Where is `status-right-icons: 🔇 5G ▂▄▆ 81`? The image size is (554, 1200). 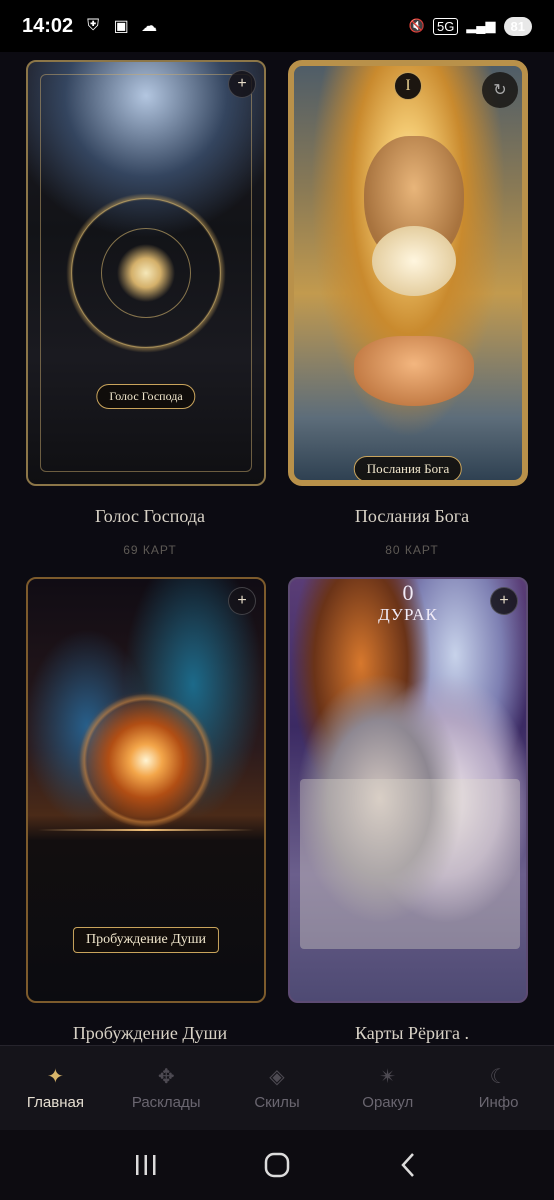
status-right-icons: 🔇 5G ▂▄▆ 81 is located at coordinates (470, 26).